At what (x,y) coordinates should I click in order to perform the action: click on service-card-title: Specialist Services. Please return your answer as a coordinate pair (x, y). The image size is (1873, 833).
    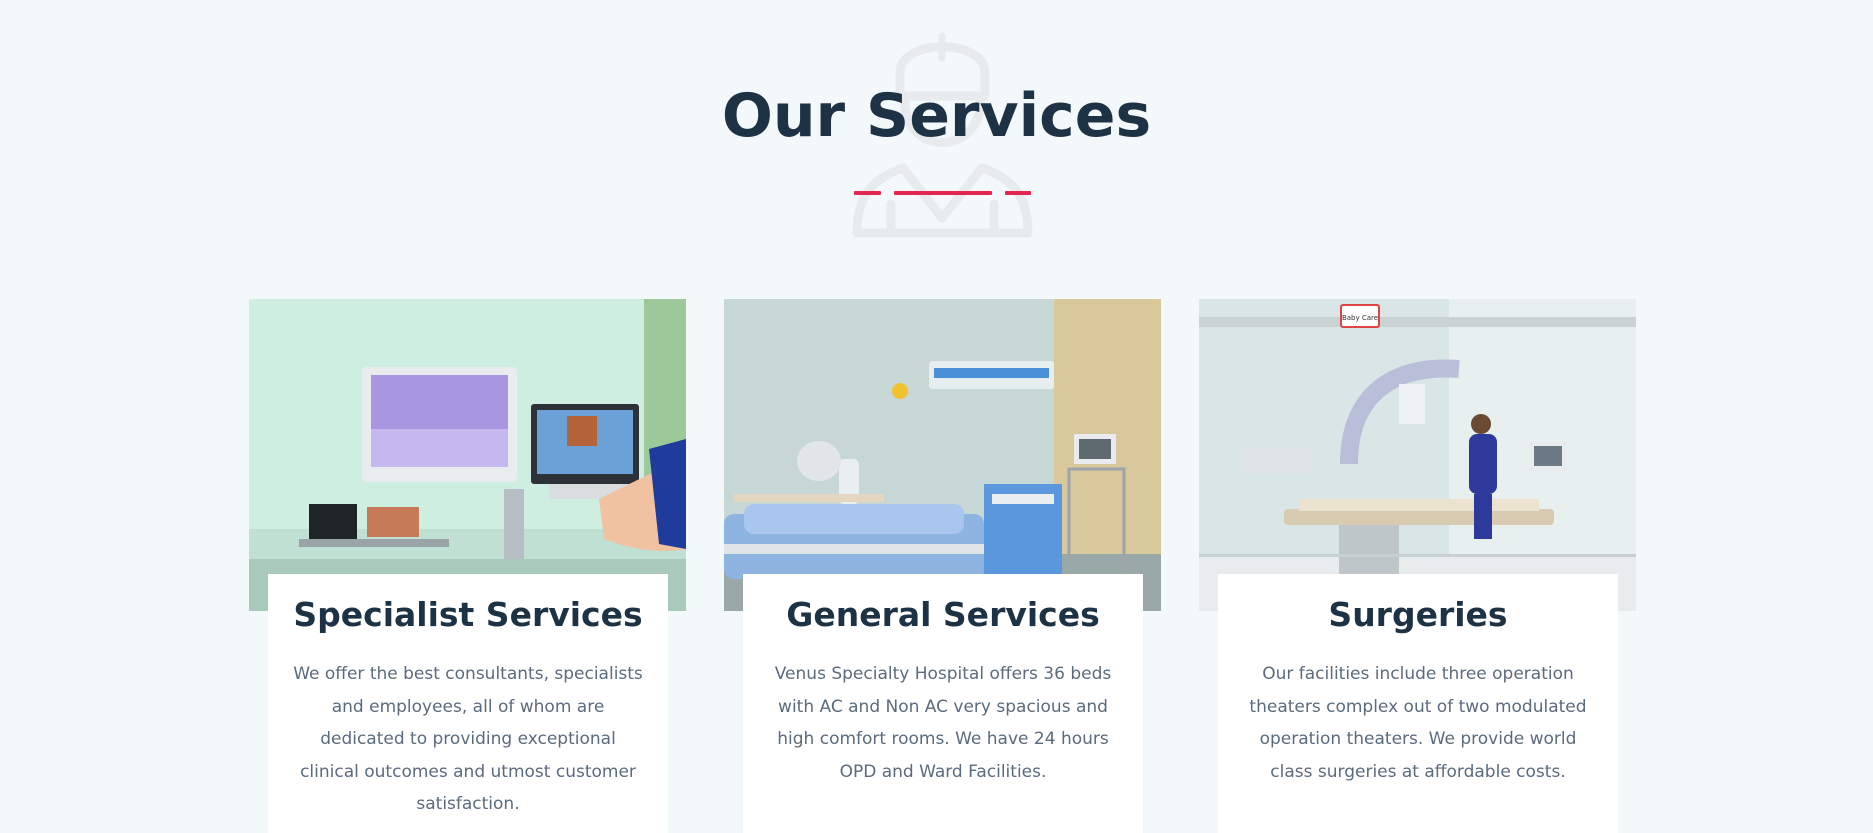
    Looking at the image, I should click on (468, 614).